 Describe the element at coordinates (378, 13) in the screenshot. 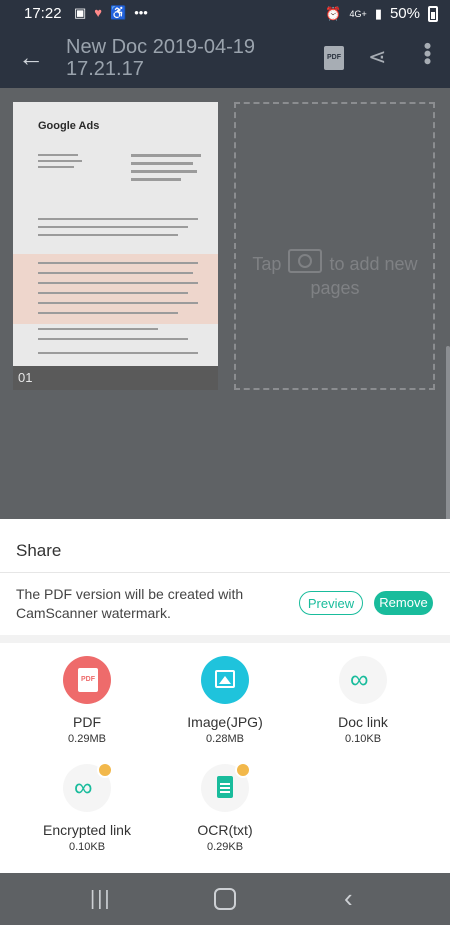

I see `signal-icon: ▮` at that location.